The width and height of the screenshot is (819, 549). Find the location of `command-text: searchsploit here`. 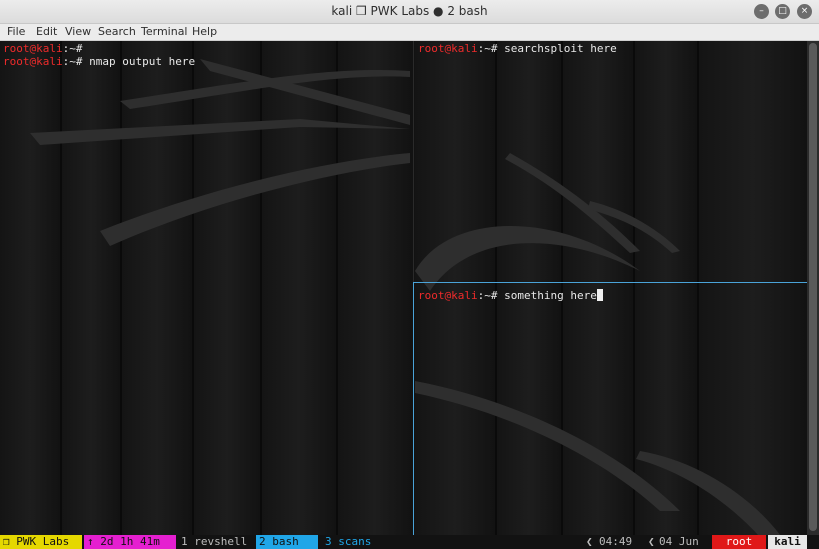

command-text: searchsploit here is located at coordinates (557, 48).